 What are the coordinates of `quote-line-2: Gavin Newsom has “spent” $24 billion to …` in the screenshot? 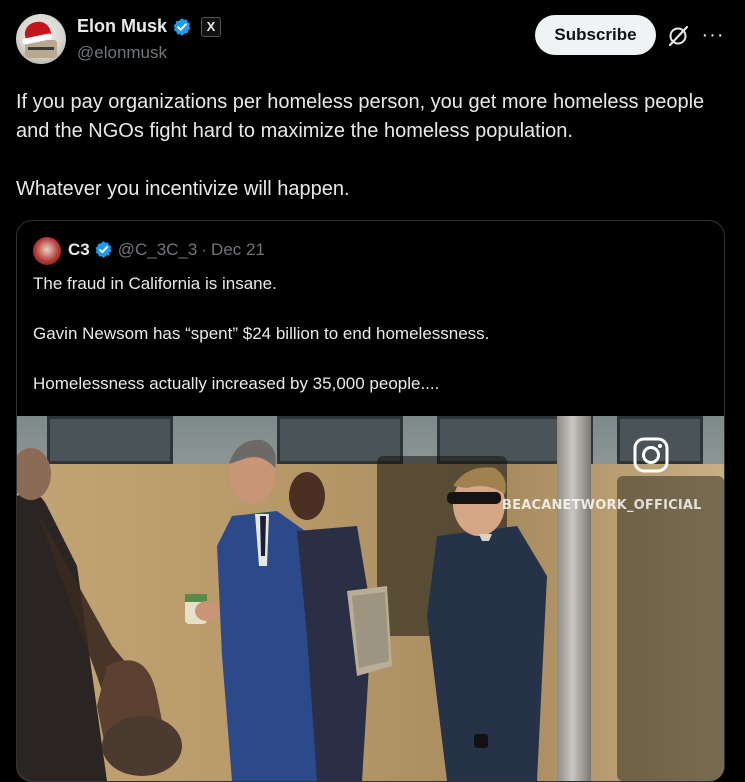 It's located at (261, 333).